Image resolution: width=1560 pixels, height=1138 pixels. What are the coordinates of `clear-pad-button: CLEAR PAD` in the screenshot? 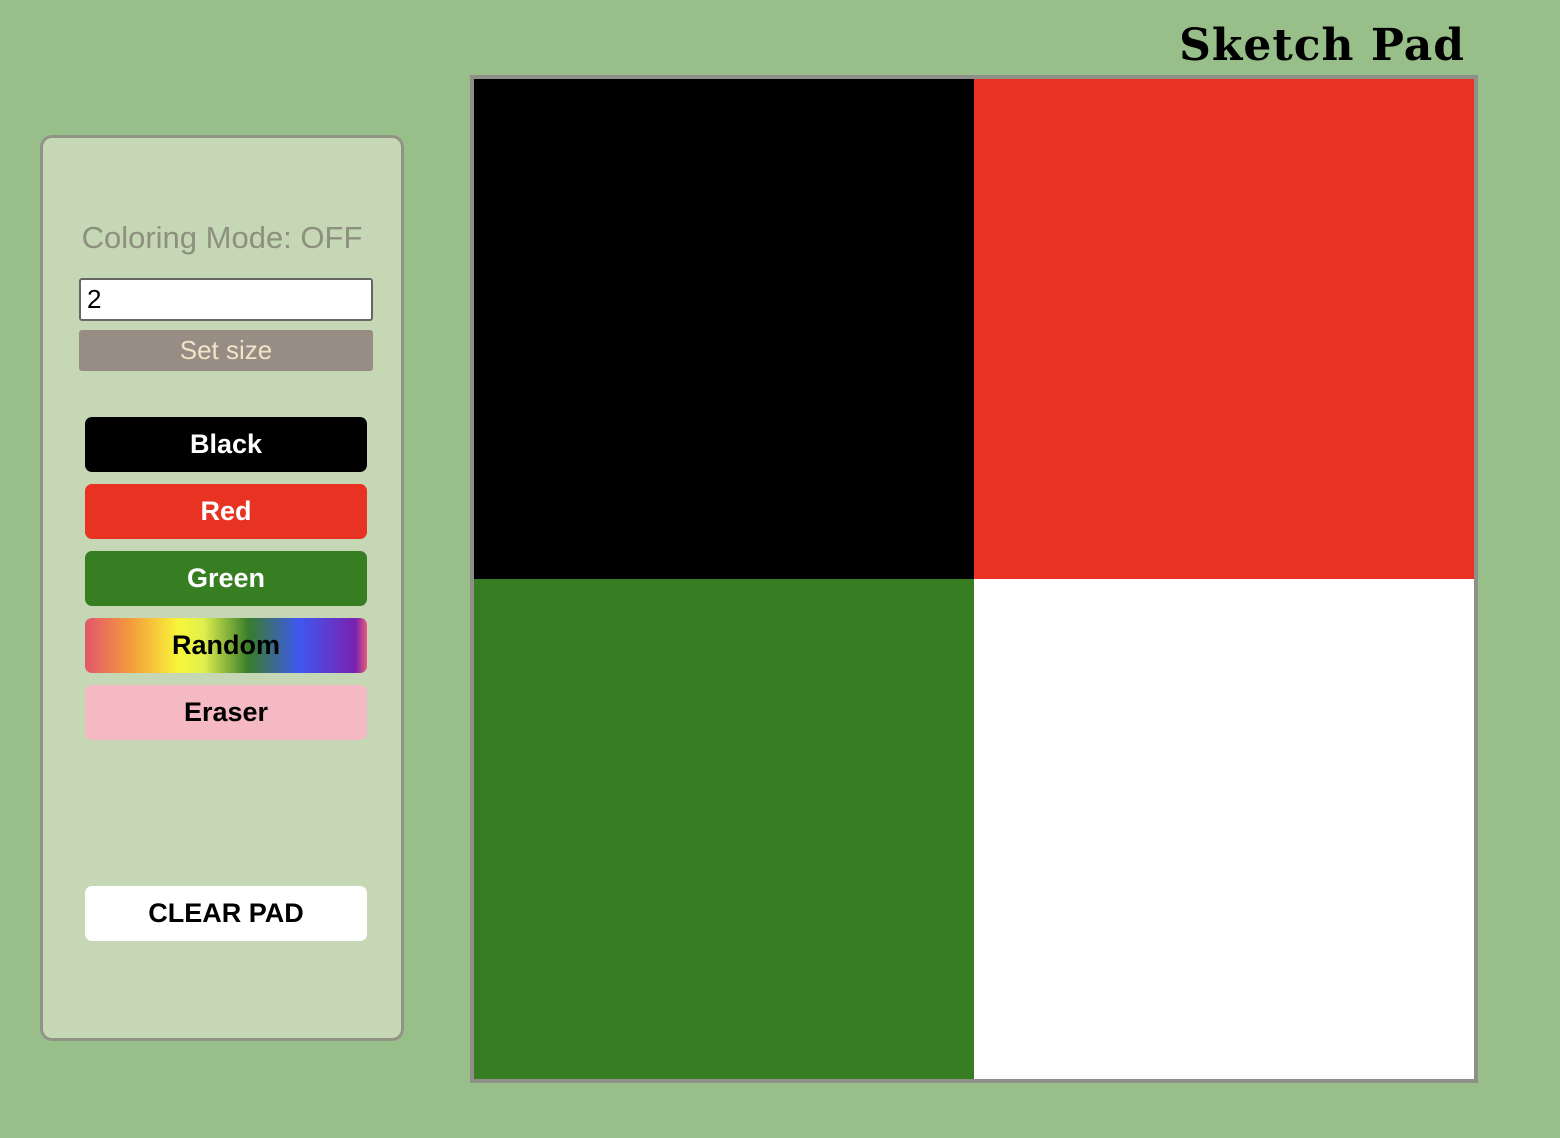 It's located at (226, 913).